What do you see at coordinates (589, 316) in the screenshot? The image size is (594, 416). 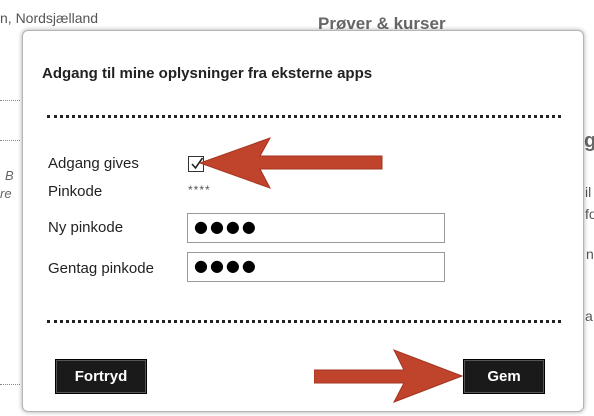 I see `bg-right-fragment: a` at bounding box center [589, 316].